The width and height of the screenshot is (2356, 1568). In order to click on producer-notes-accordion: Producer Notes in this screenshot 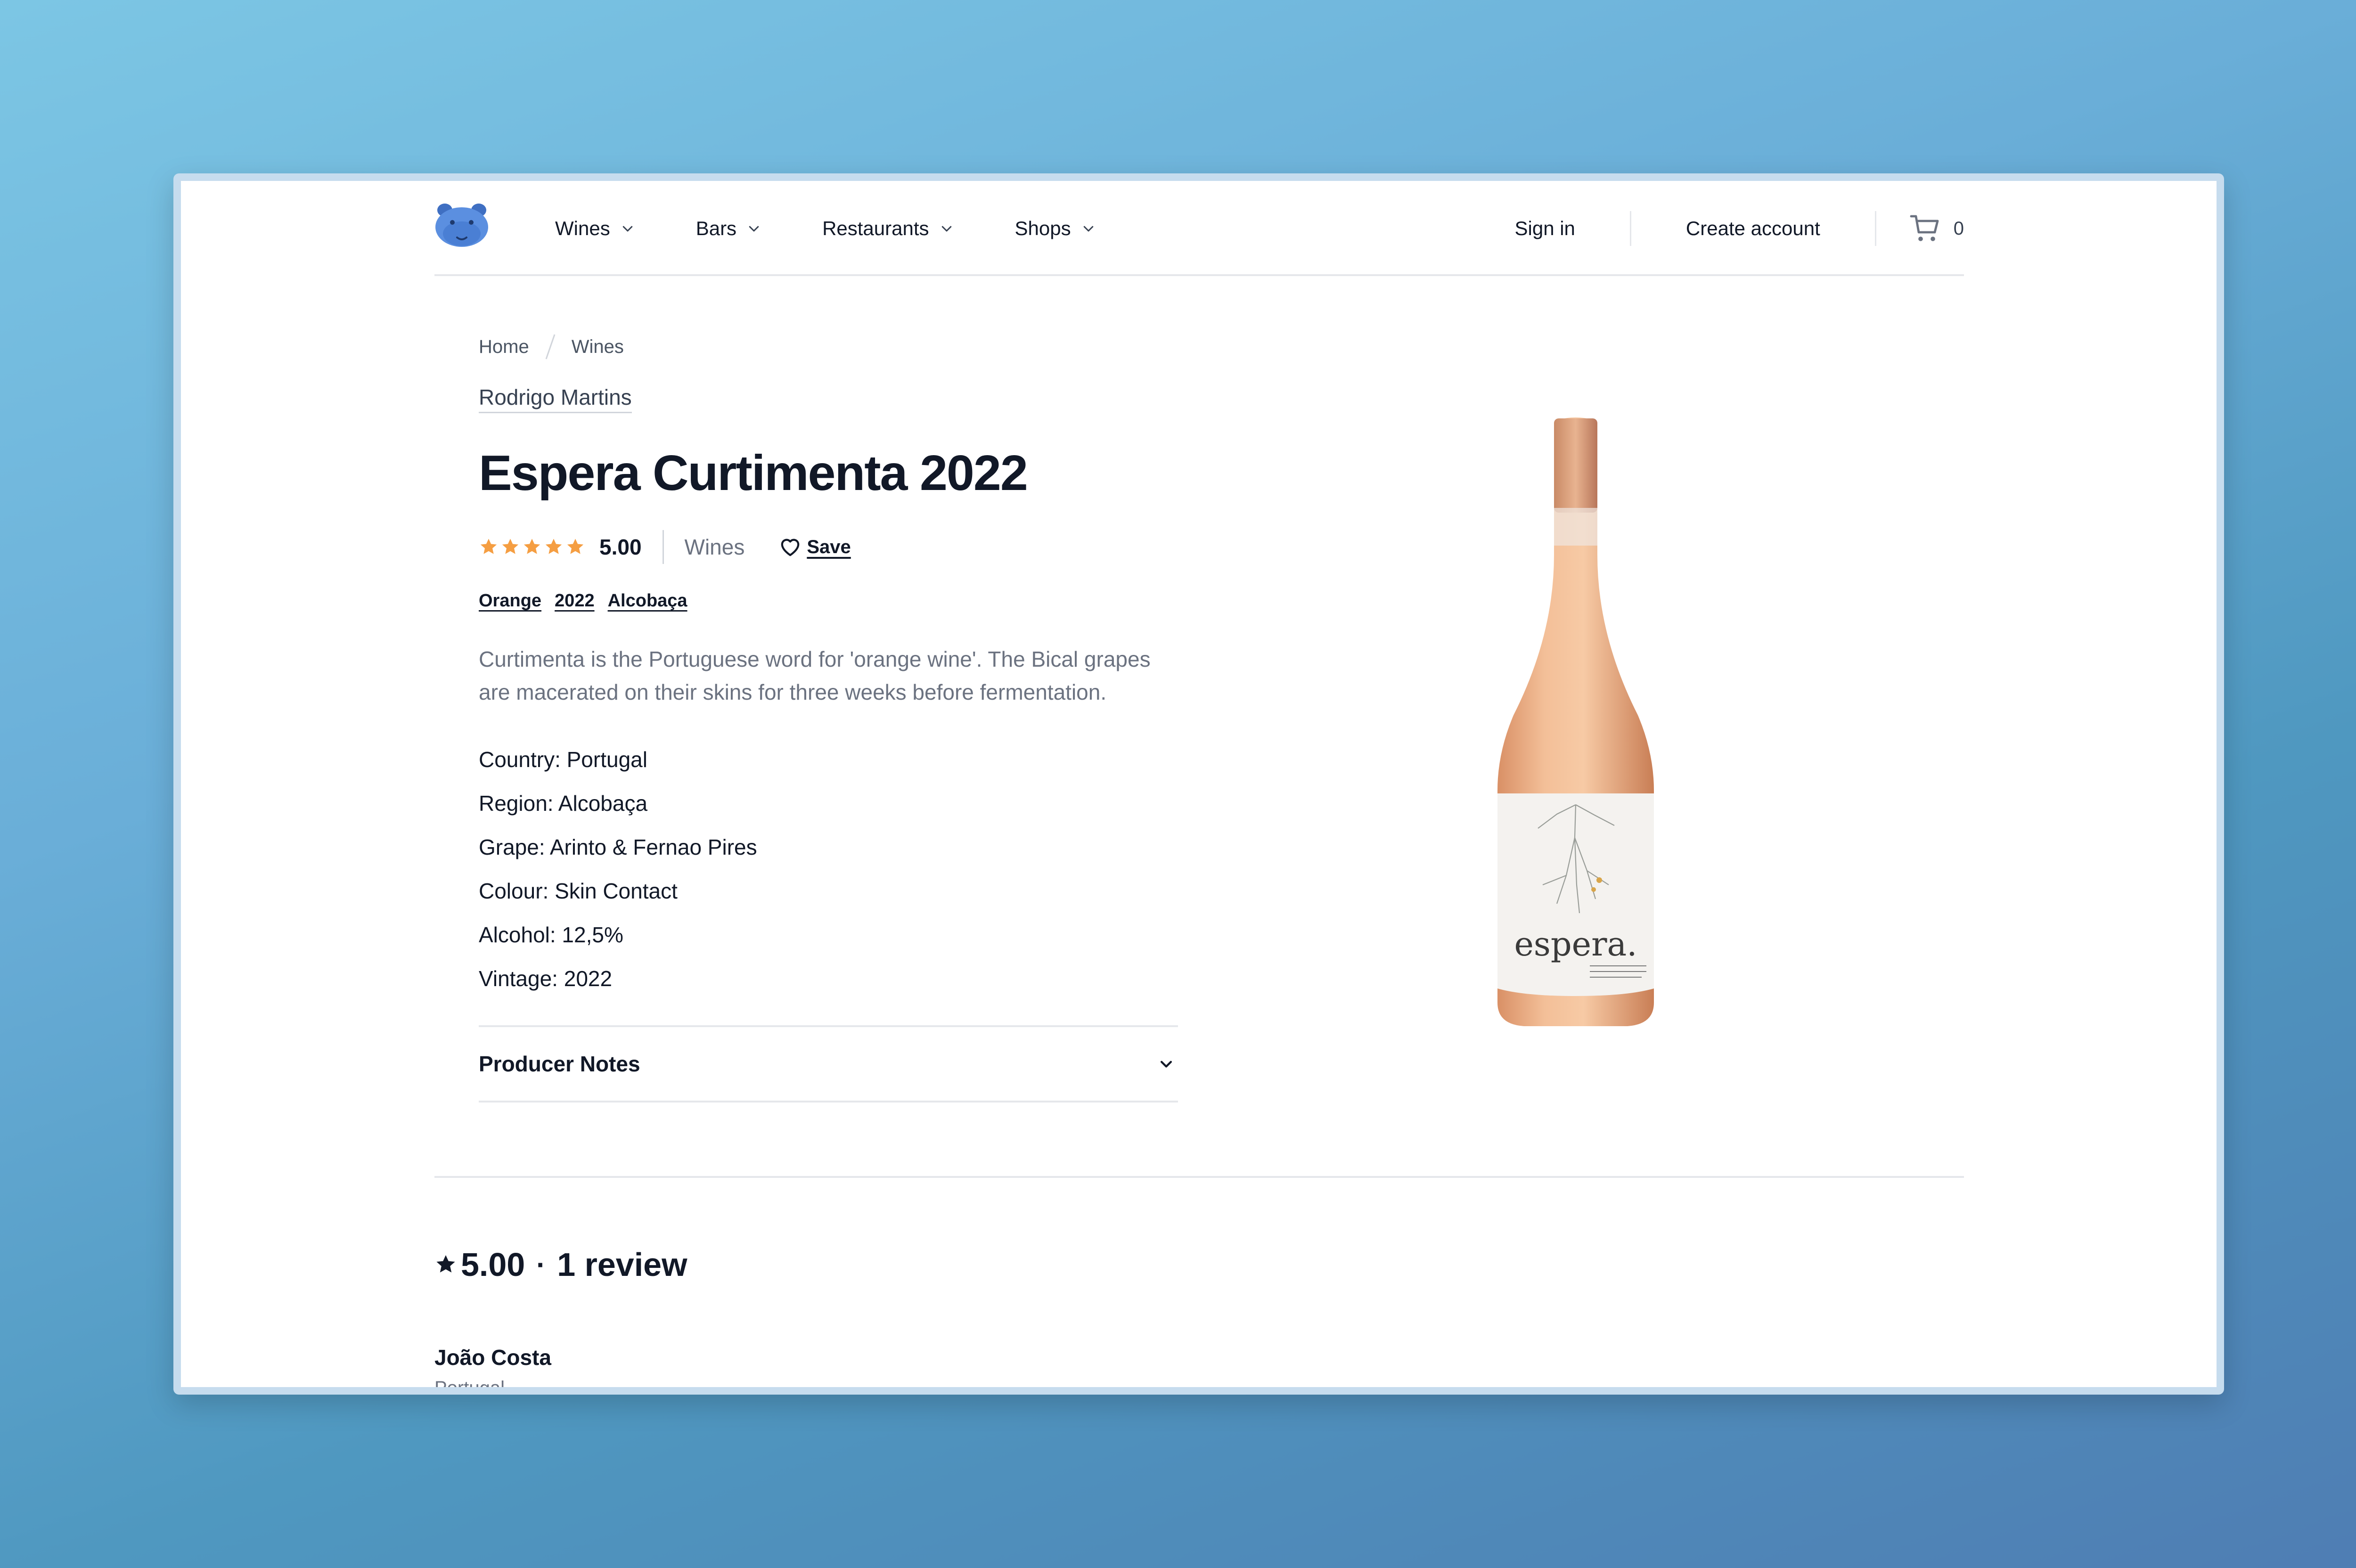, I will do `click(828, 1063)`.